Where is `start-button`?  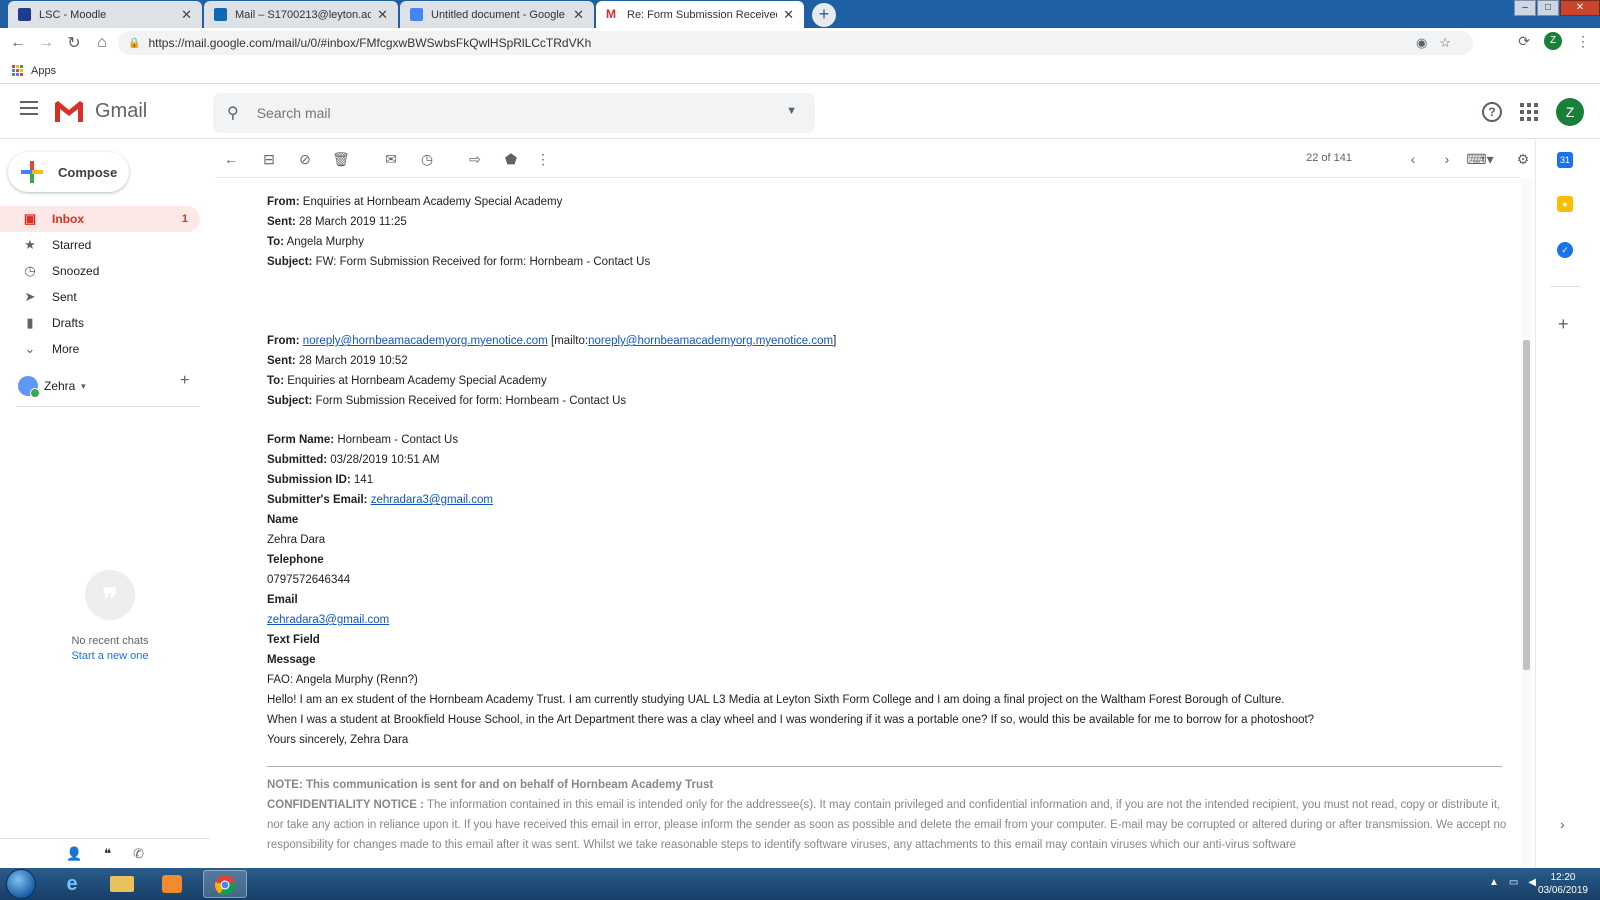
start-button is located at coordinates (21, 884).